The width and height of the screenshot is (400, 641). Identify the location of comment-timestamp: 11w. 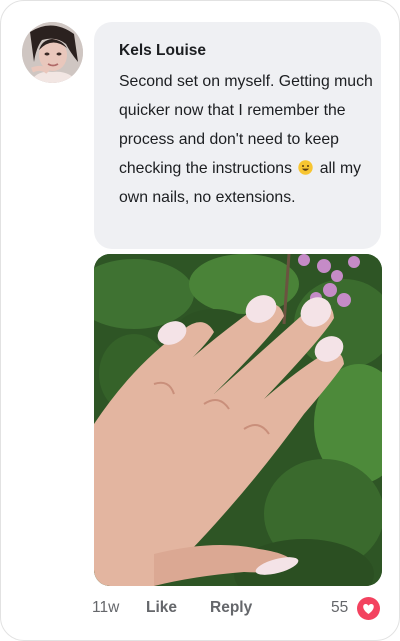
(106, 607).